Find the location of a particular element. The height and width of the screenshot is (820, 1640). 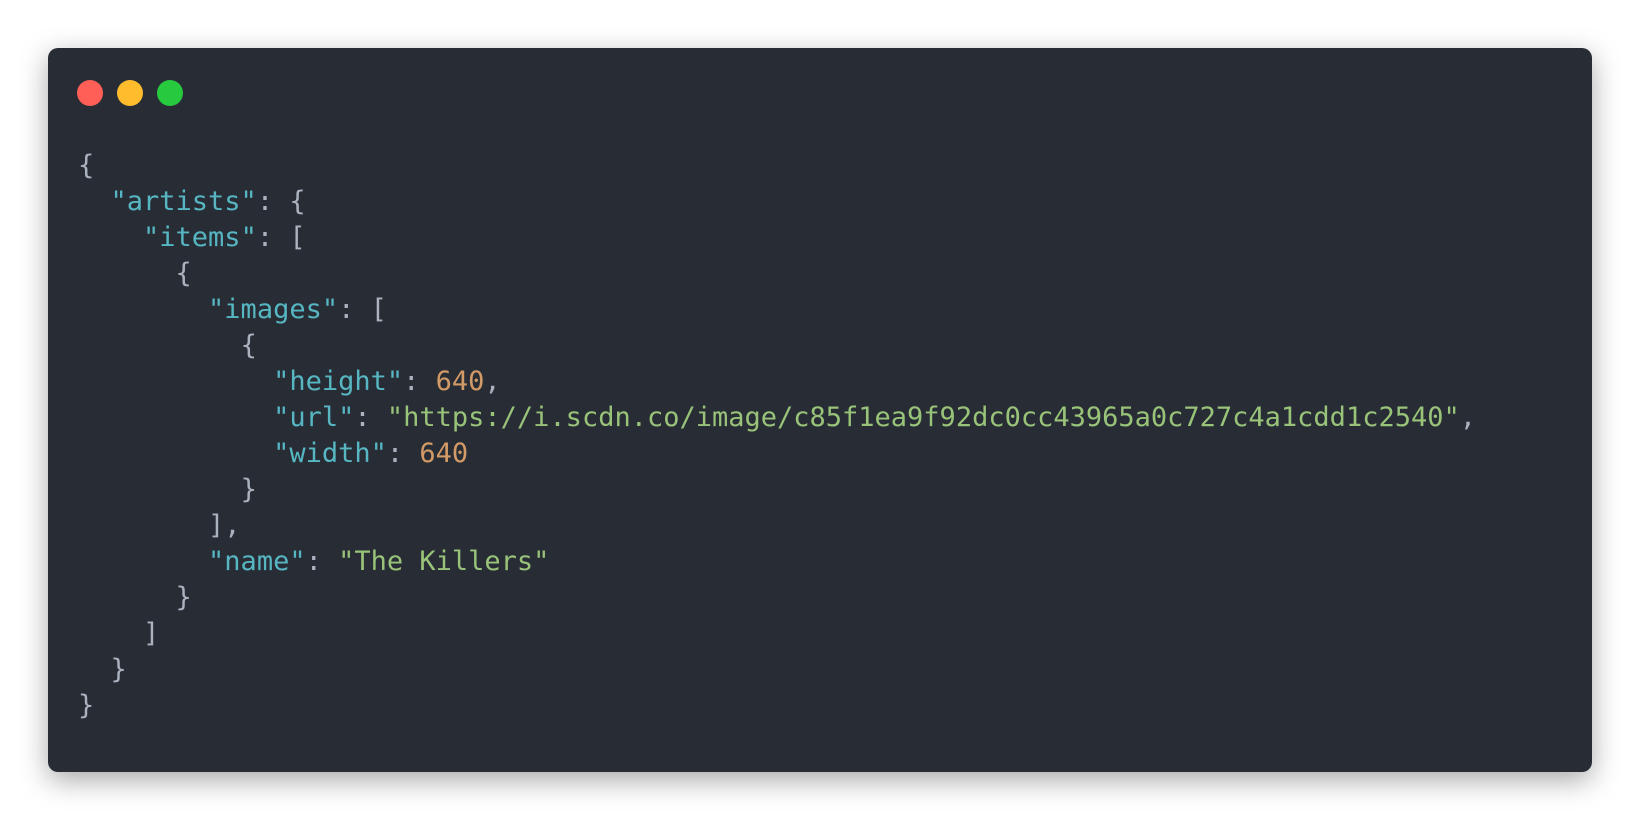

window-controls is located at coordinates (130, 93).